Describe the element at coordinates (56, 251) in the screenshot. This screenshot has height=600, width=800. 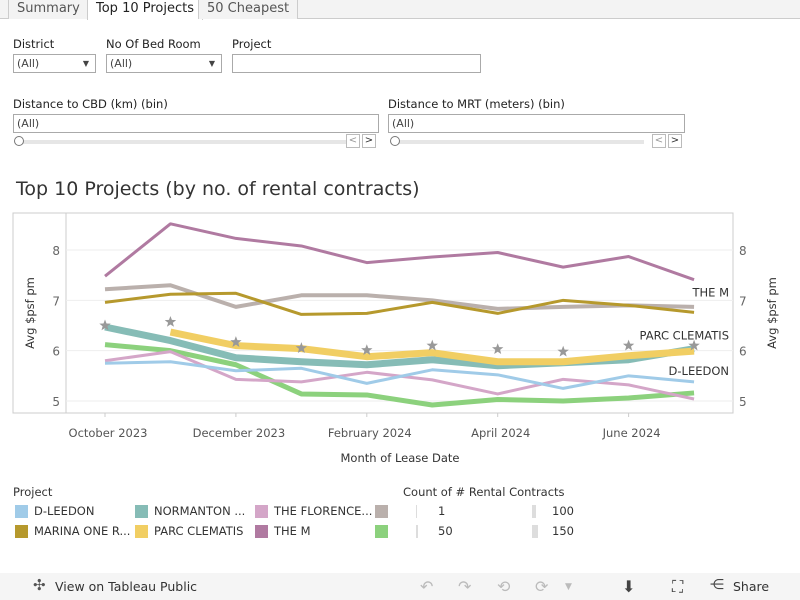
I see `y-tick-label: 8` at that location.